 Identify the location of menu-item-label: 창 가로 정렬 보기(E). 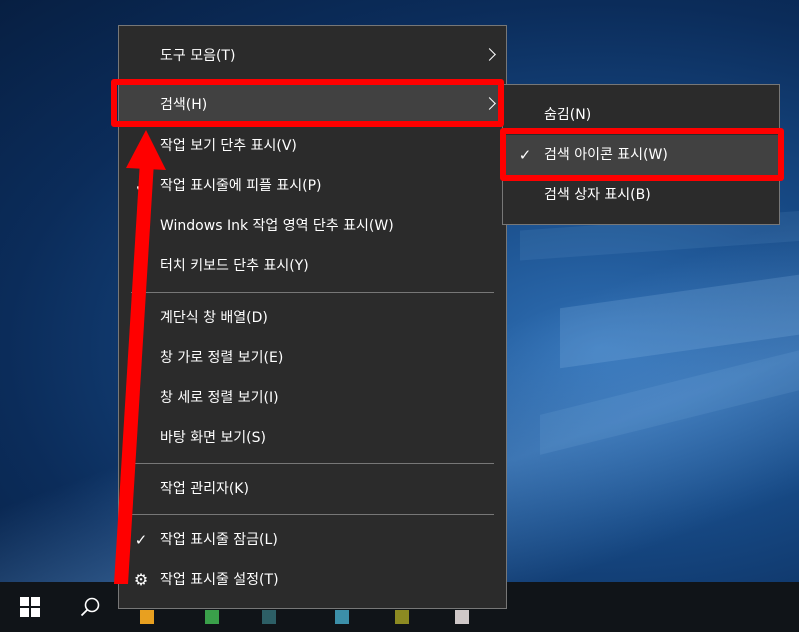
(222, 358).